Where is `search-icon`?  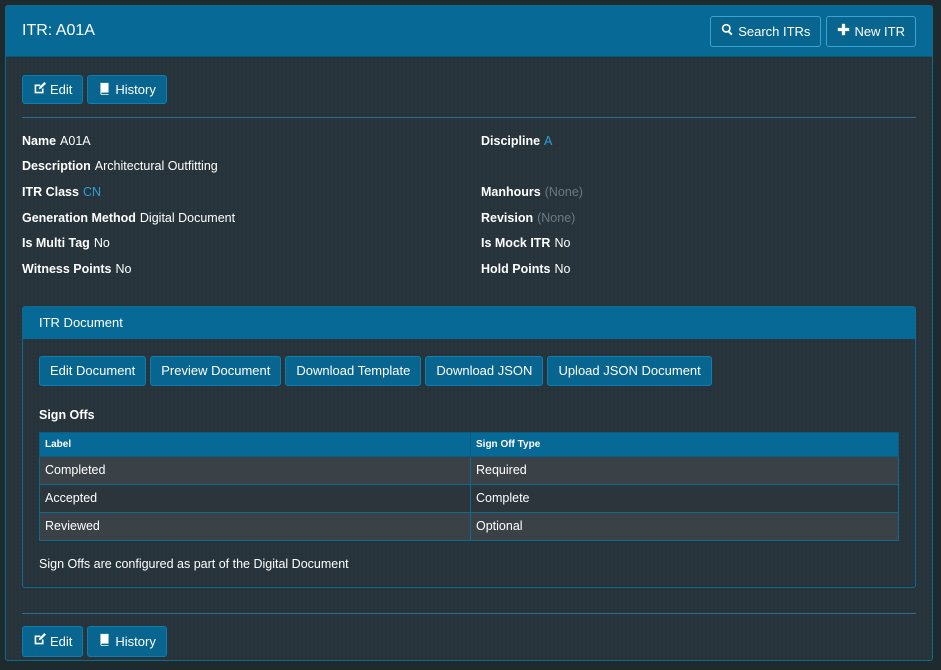 search-icon is located at coordinates (727, 31).